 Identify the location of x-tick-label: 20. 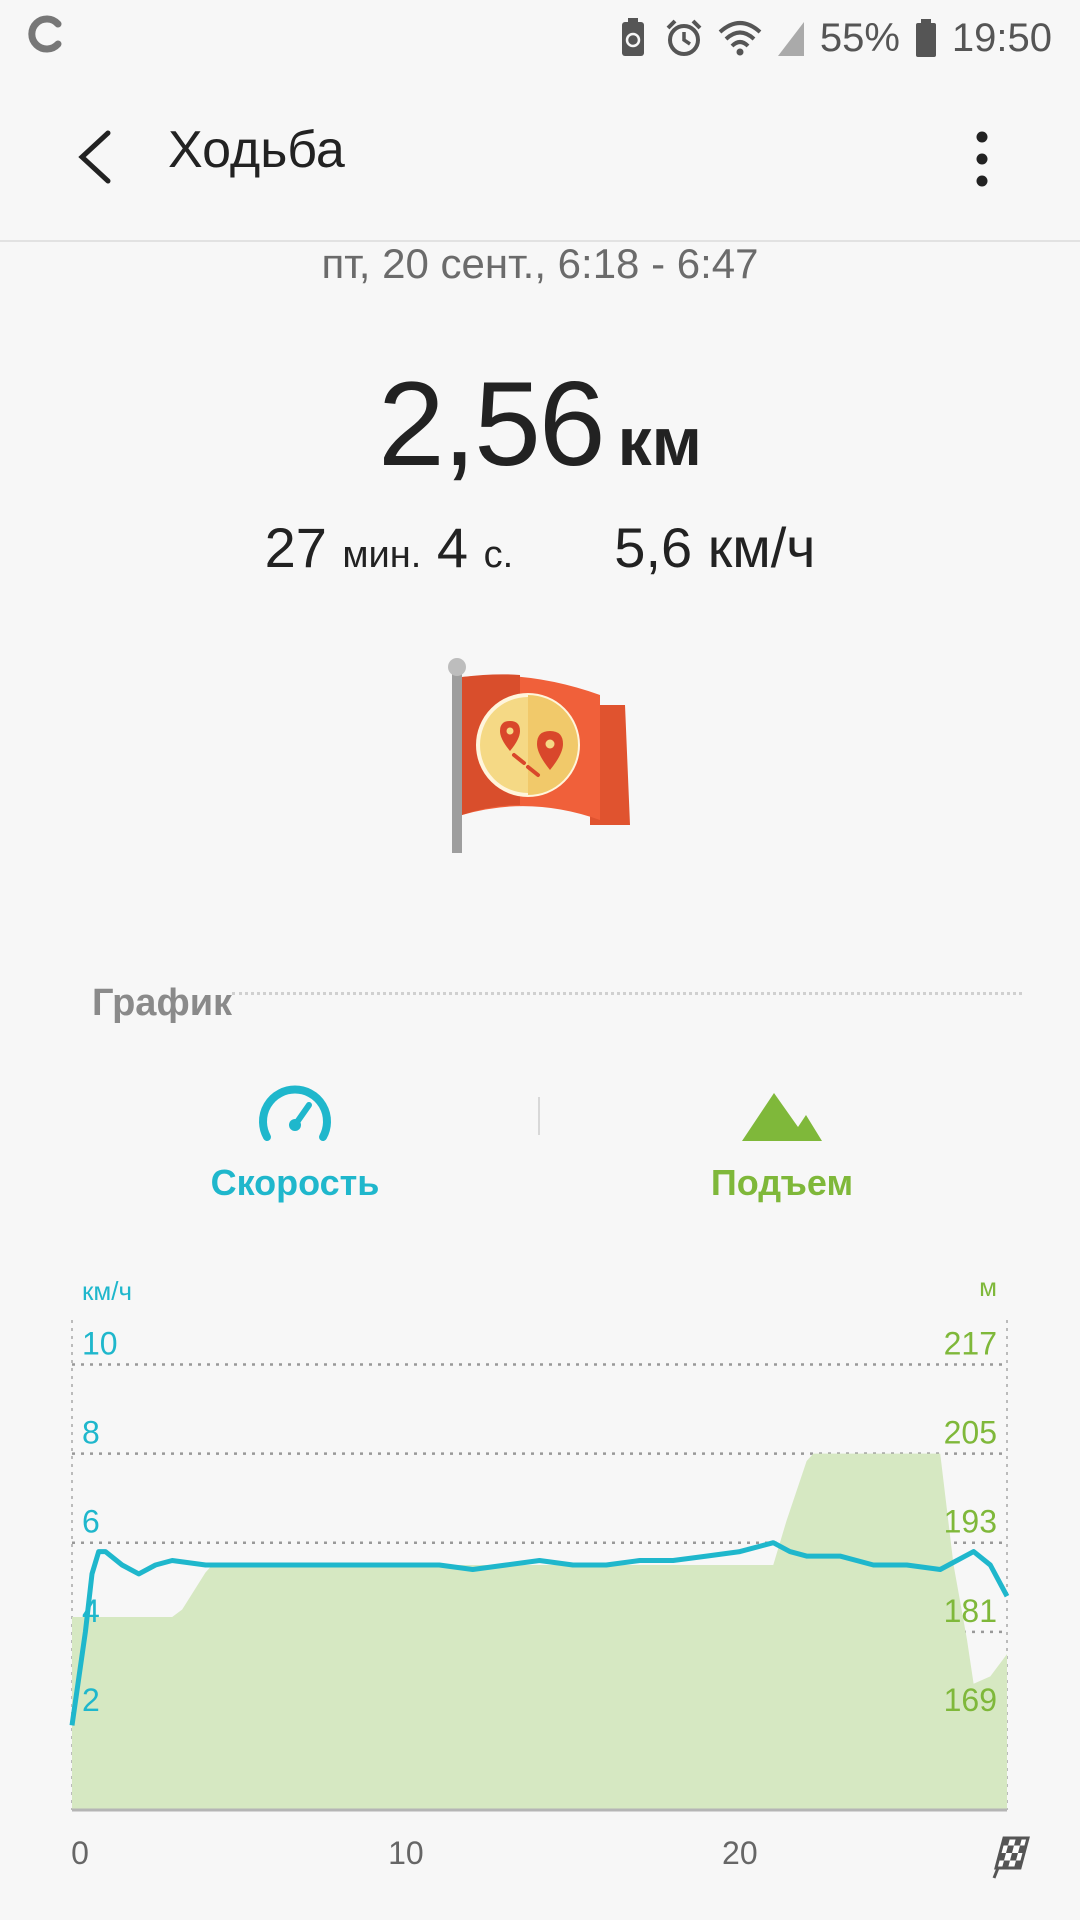
(740, 1853).